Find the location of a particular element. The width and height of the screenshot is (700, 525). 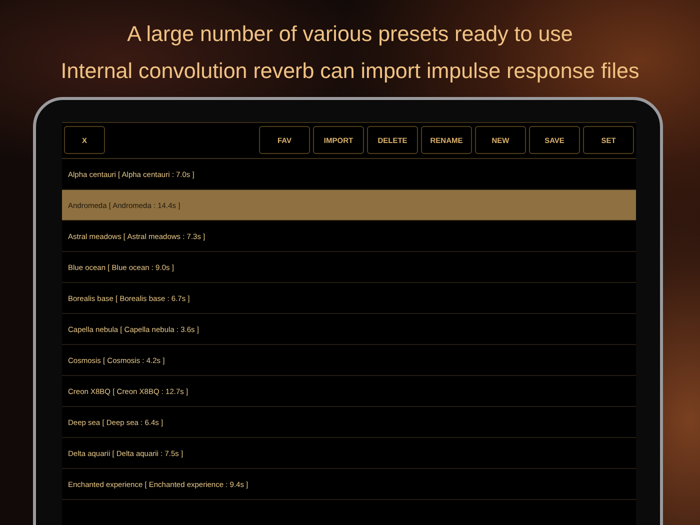

headline-text: Internal convolution reverb can import impulse response files is located at coordinates (350, 71).